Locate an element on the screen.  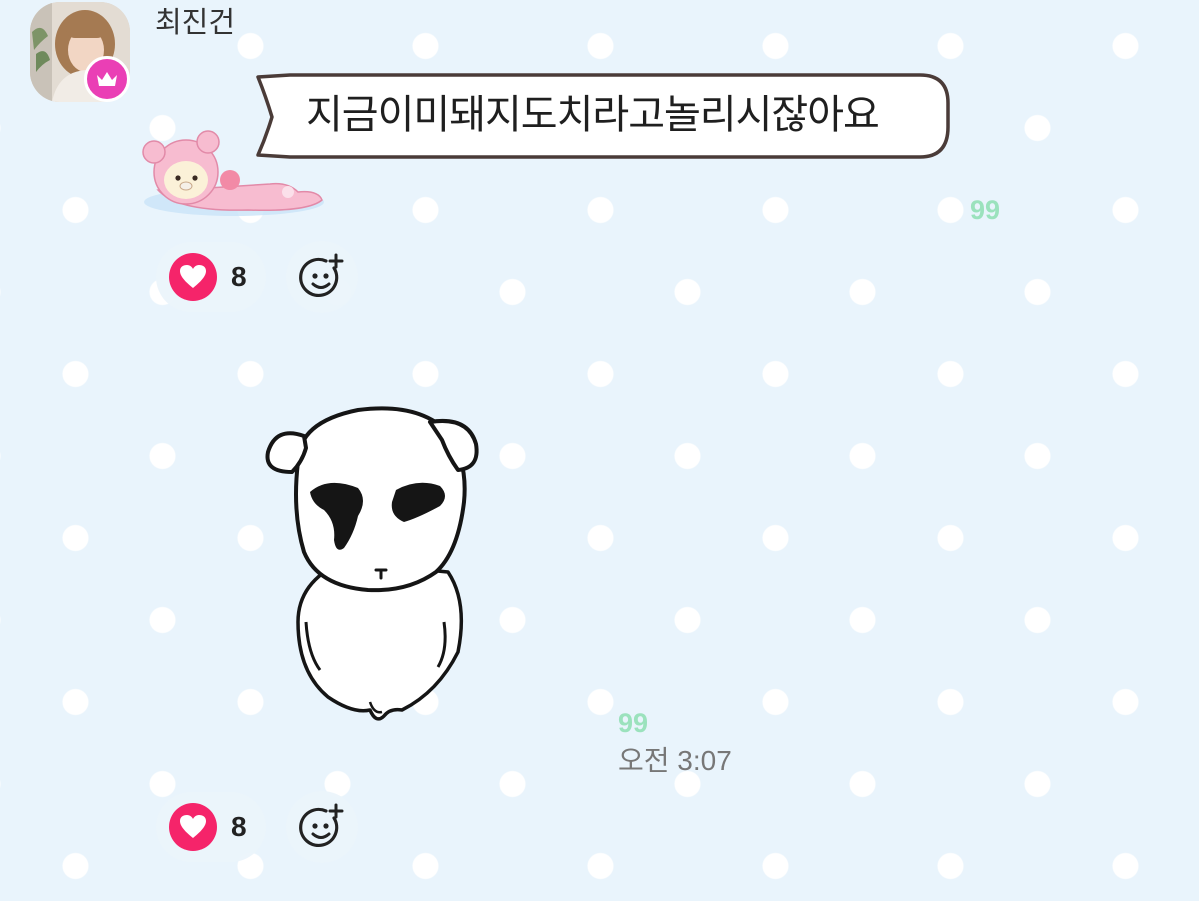
message-bubble: 지금이미돼지도치라고놀리시잖아요 is located at coordinates (599, 116).